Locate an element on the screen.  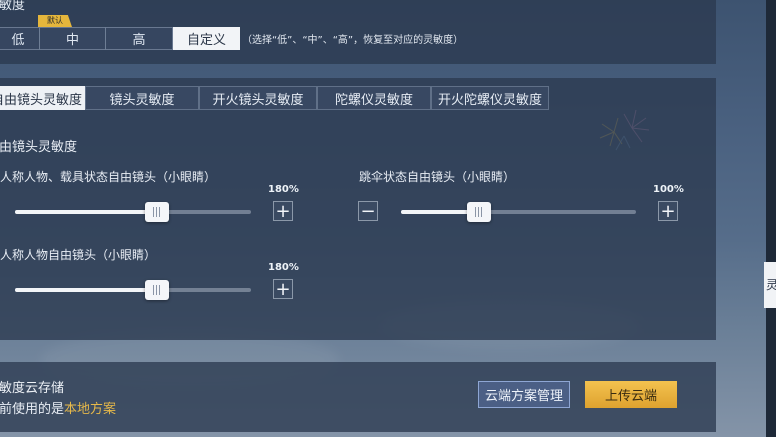
slider-thumb-parachute is located at coordinates (478, 212).